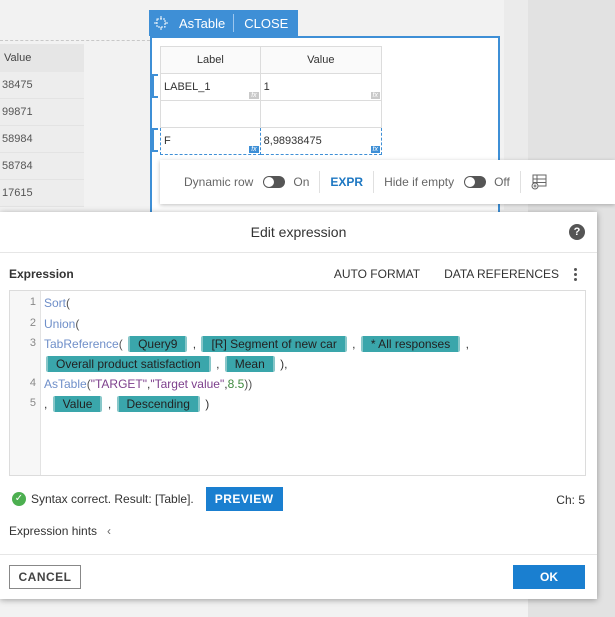 The width and height of the screenshot is (615, 617). I want to click on status-text: Syntax correct. Result: [Table]., so click(112, 499).